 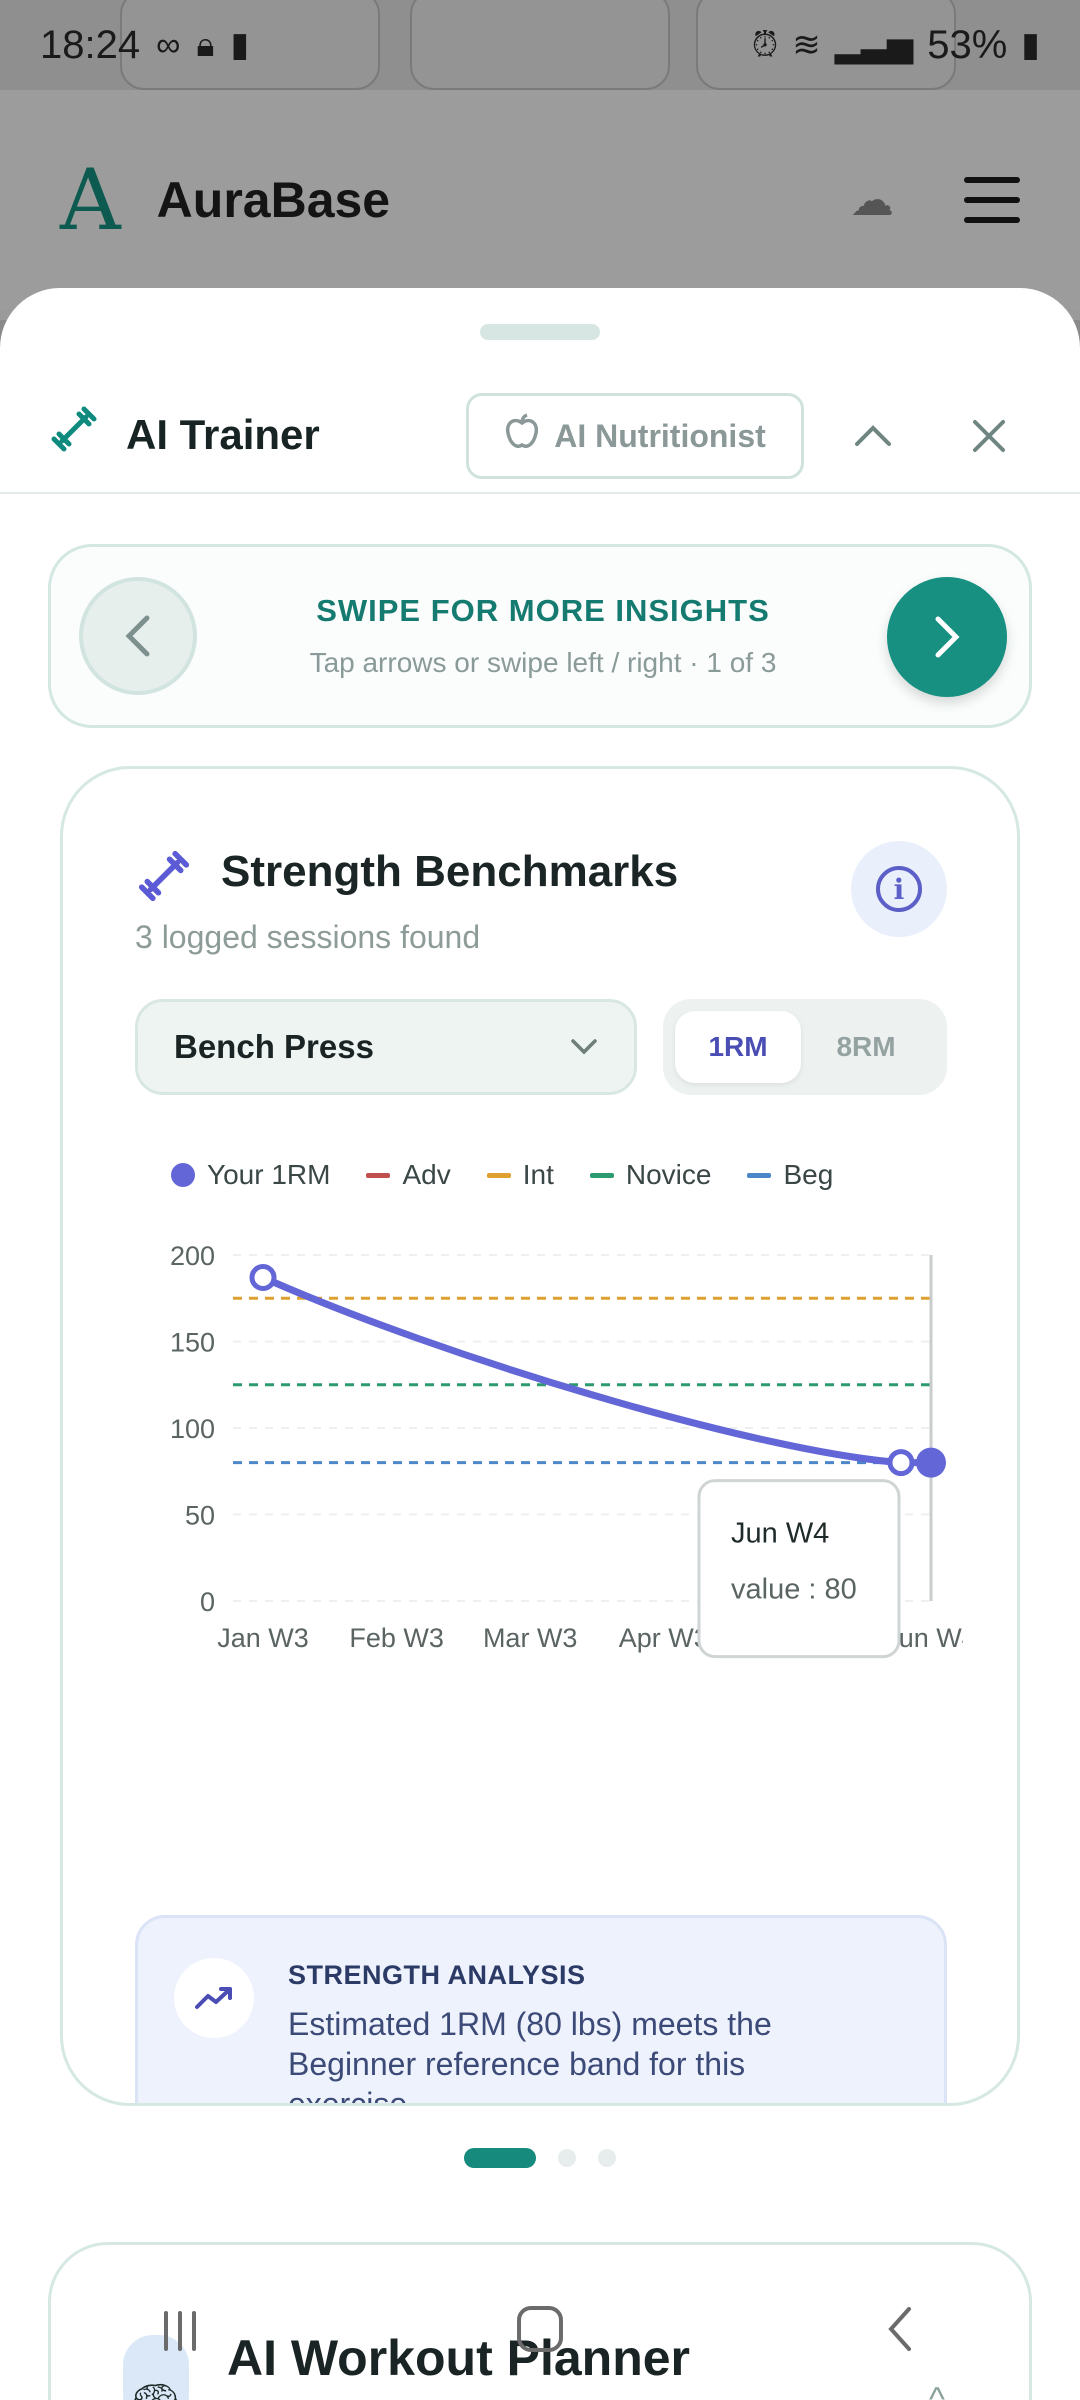 I want to click on battery-icon: ▮, so click(x=1030, y=45).